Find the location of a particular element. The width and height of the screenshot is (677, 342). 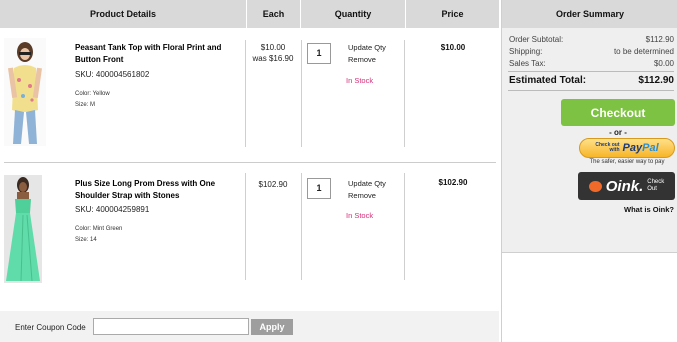

product-sku: SKU: 400004259891 is located at coordinates (112, 209).